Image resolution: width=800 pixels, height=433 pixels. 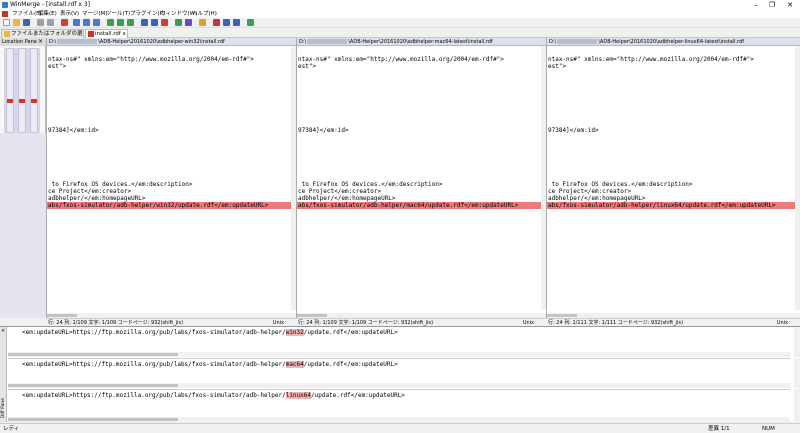 I want to click on diff-word: linux64, so click(x=298, y=395).